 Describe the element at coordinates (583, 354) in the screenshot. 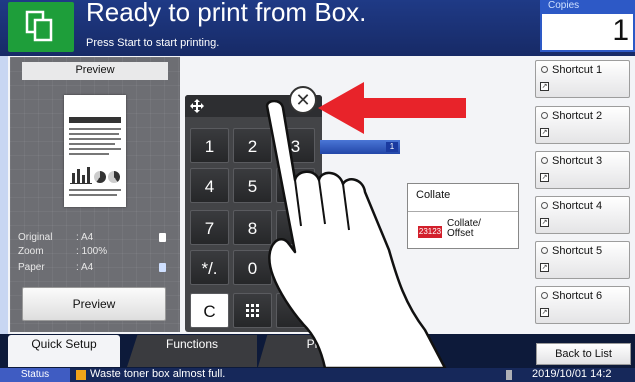

I see `back-to-list-button: Back to List` at that location.